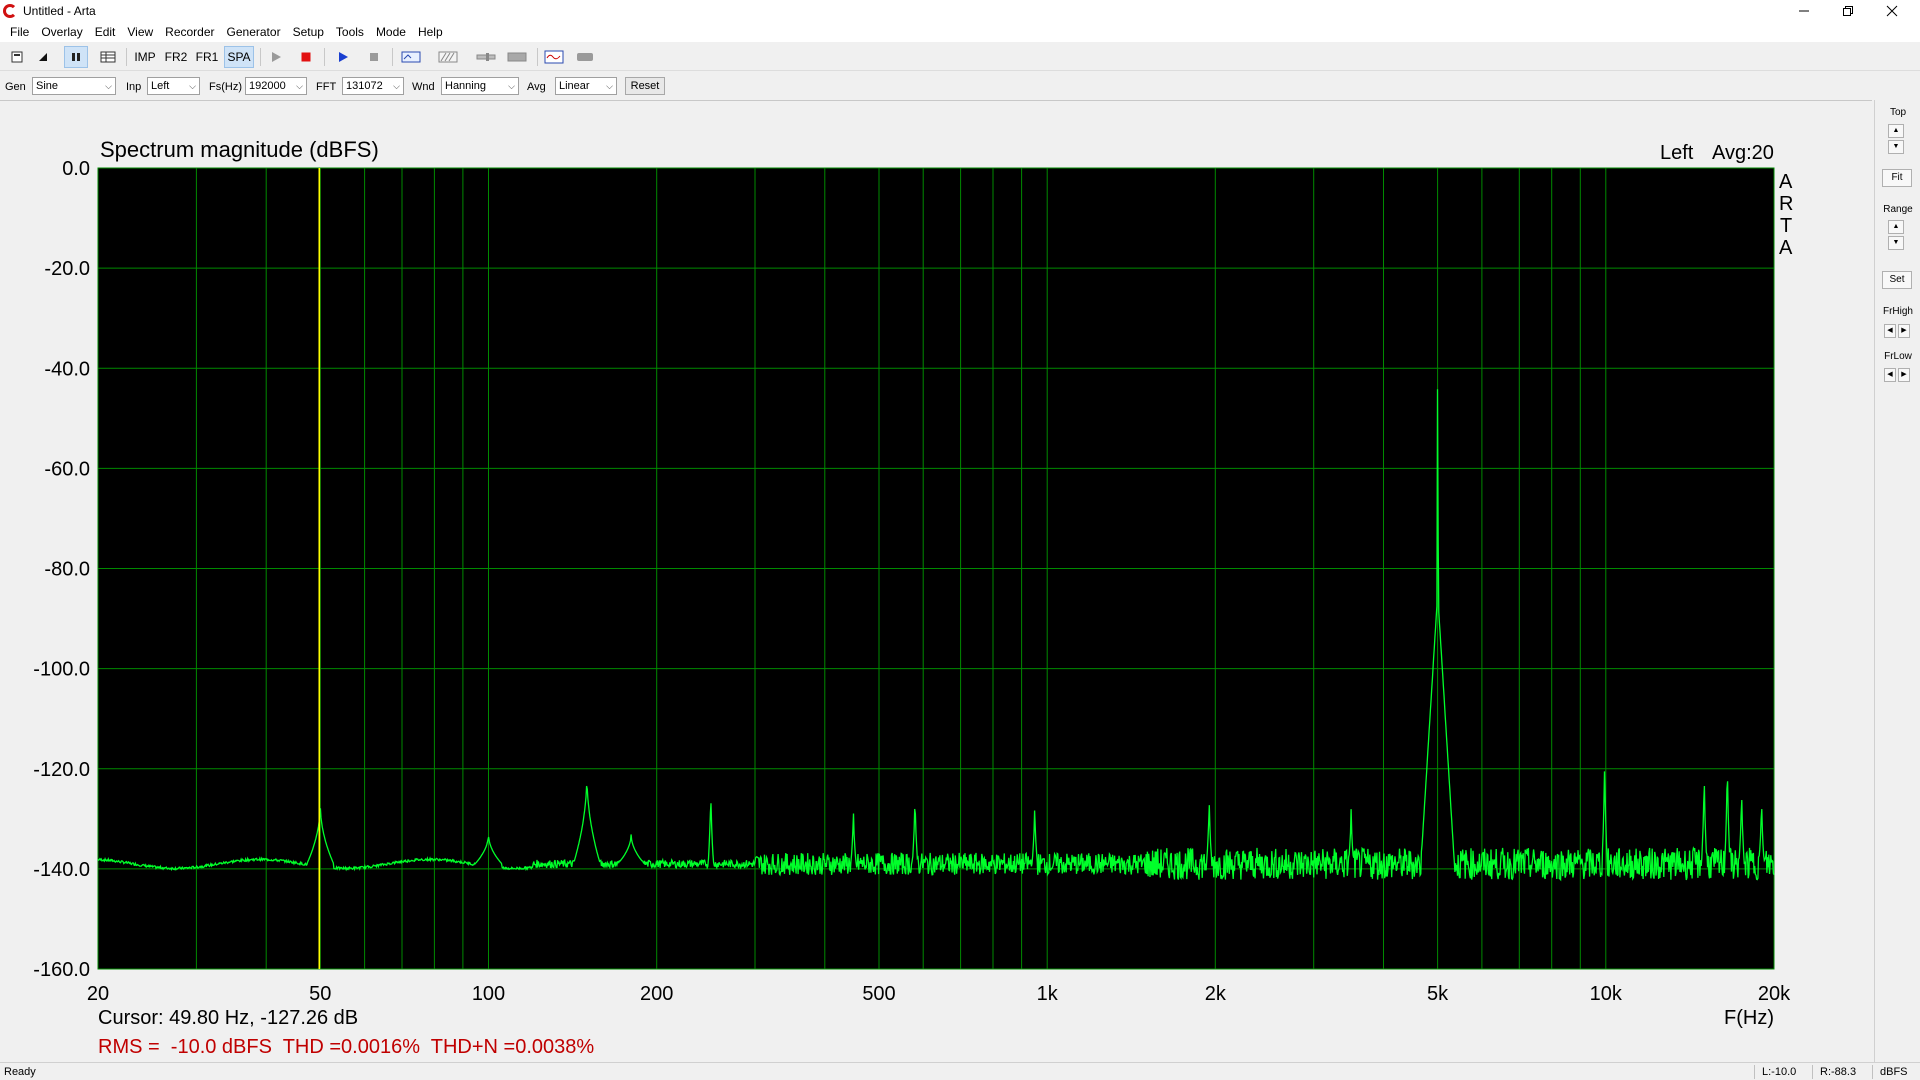  I want to click on minimize-icon, so click(1804, 11).